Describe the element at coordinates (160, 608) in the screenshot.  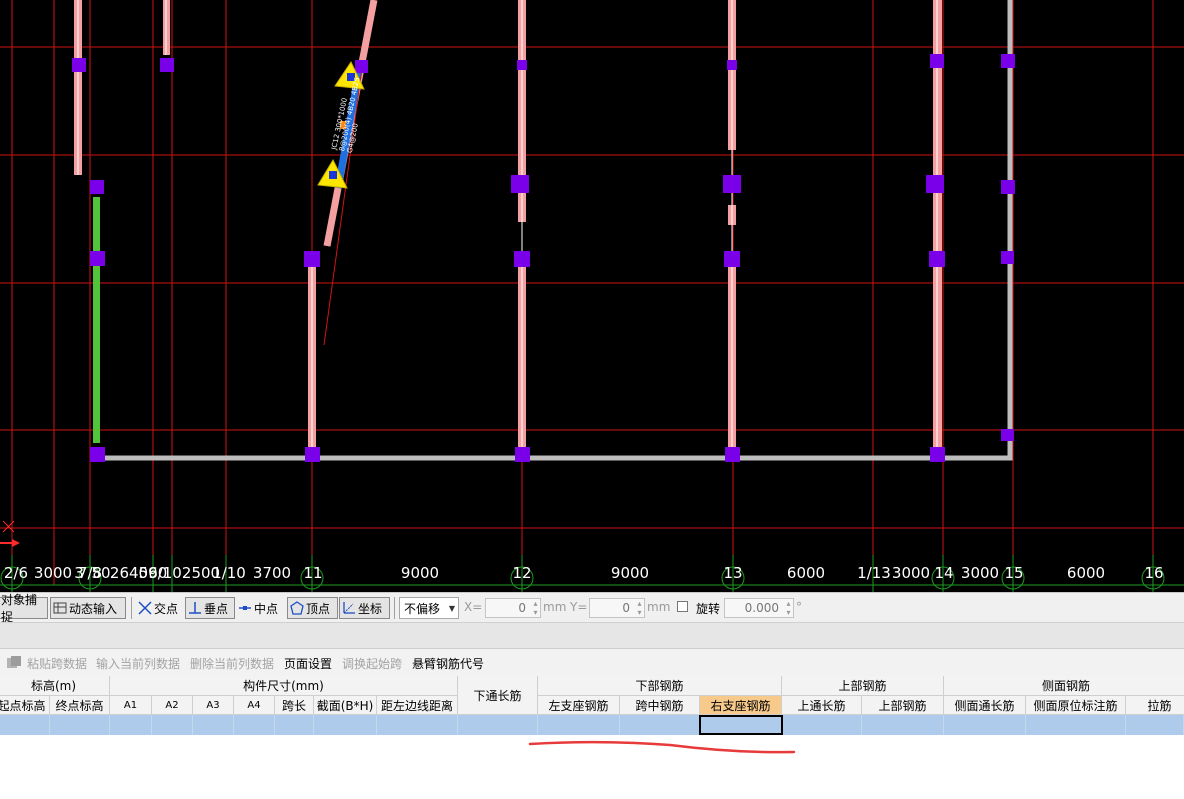
I see `intersection-snap-button: 交点` at that location.